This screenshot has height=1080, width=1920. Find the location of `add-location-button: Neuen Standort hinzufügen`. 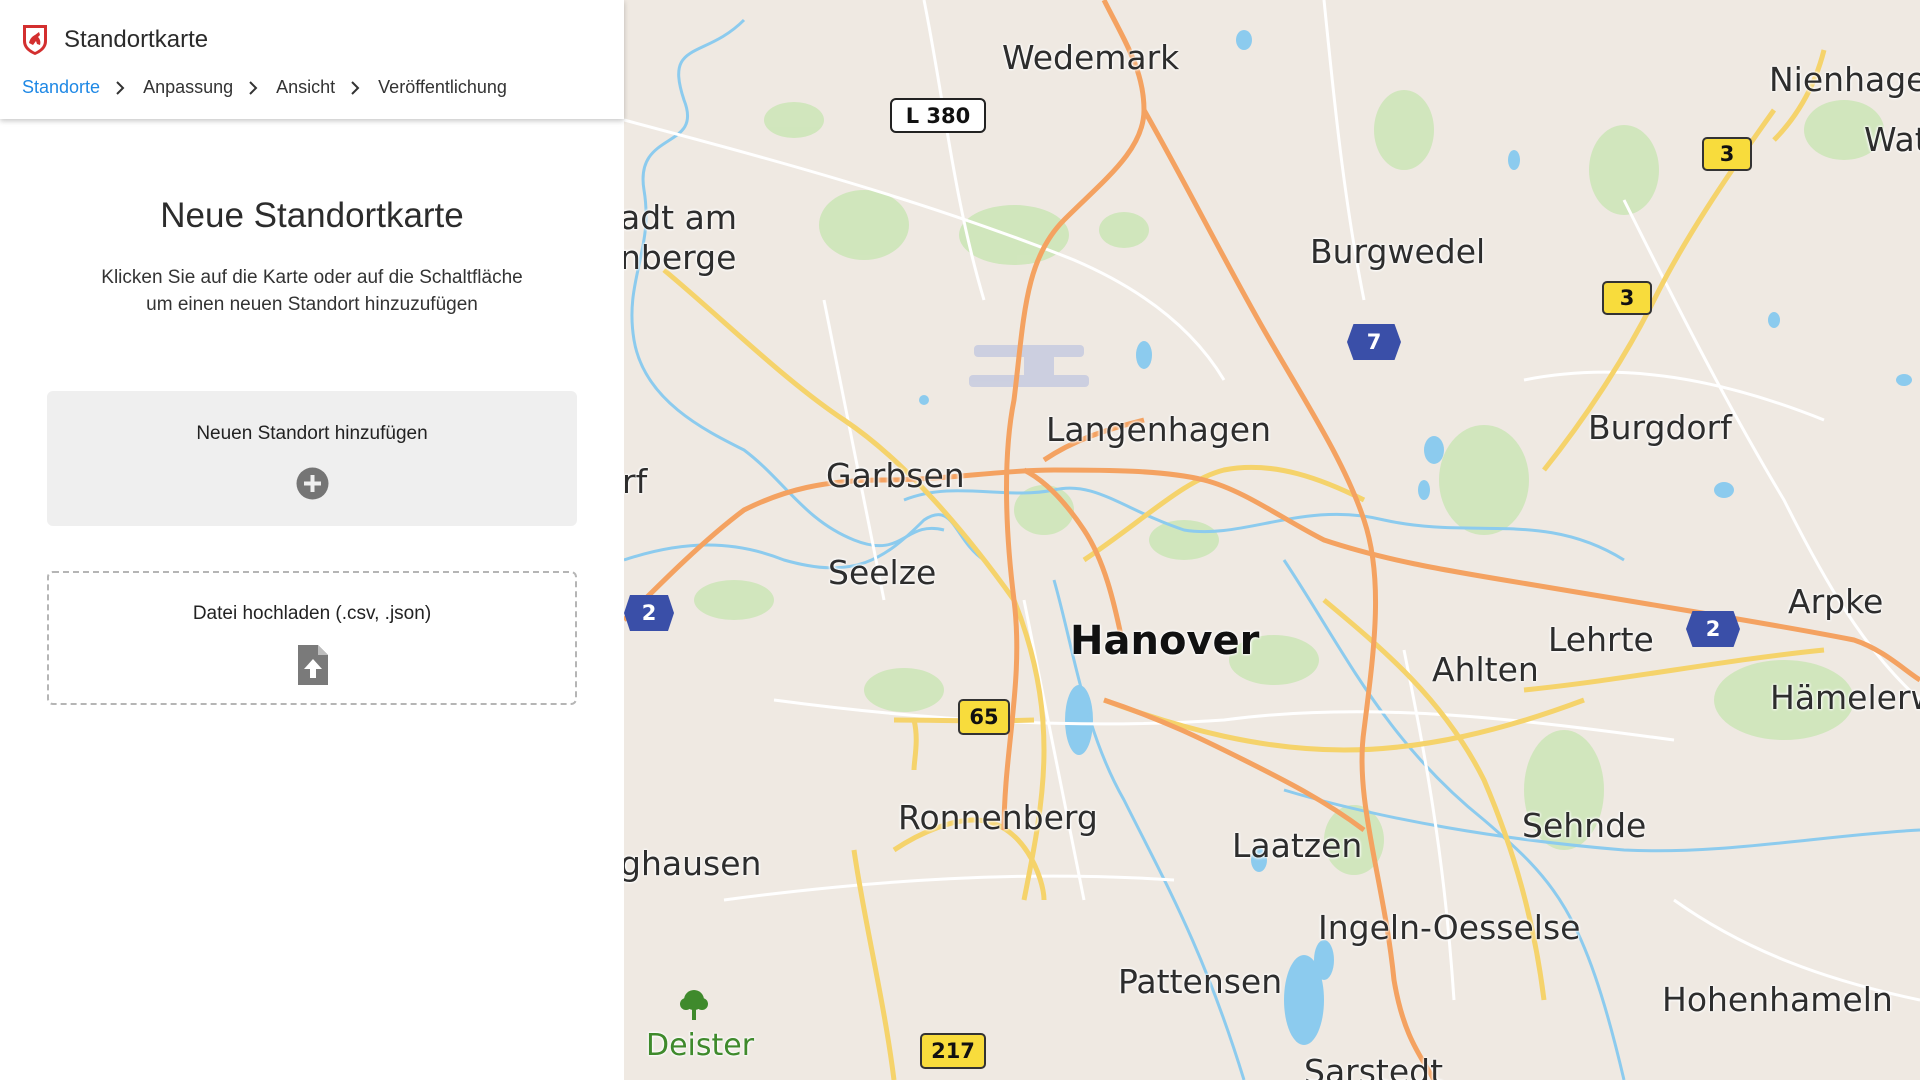

add-location-button: Neuen Standort hinzufügen is located at coordinates (312, 458).